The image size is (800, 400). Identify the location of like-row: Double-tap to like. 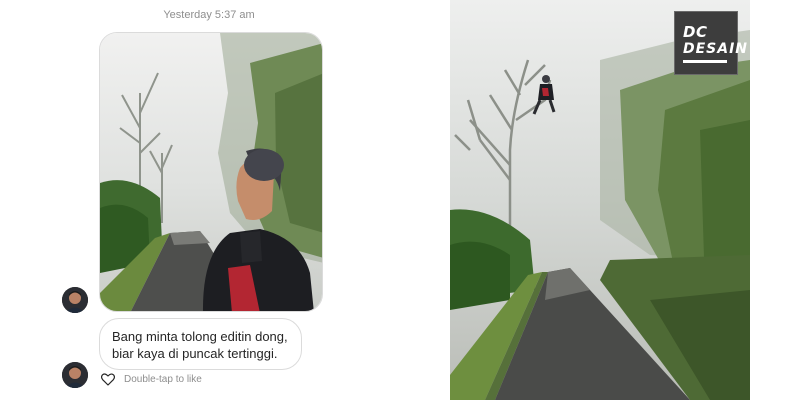
(151, 379).